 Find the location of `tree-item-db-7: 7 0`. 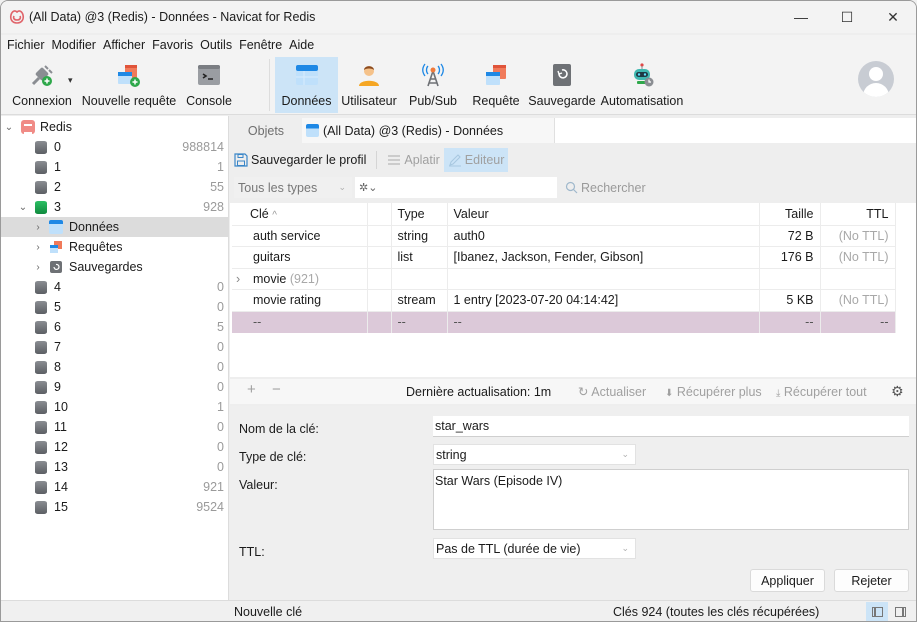

tree-item-db-7: 7 0 is located at coordinates (115, 347).